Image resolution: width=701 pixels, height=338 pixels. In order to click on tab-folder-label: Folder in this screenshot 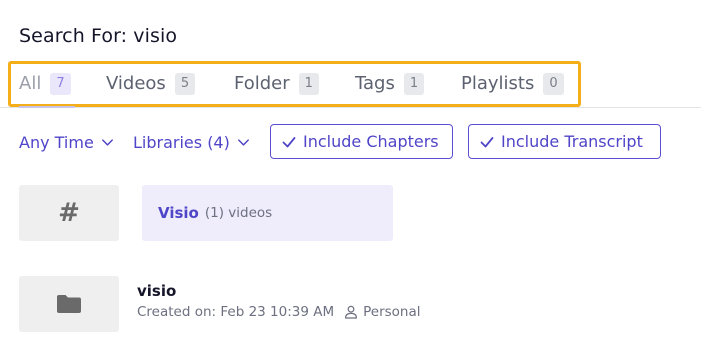, I will do `click(262, 83)`.